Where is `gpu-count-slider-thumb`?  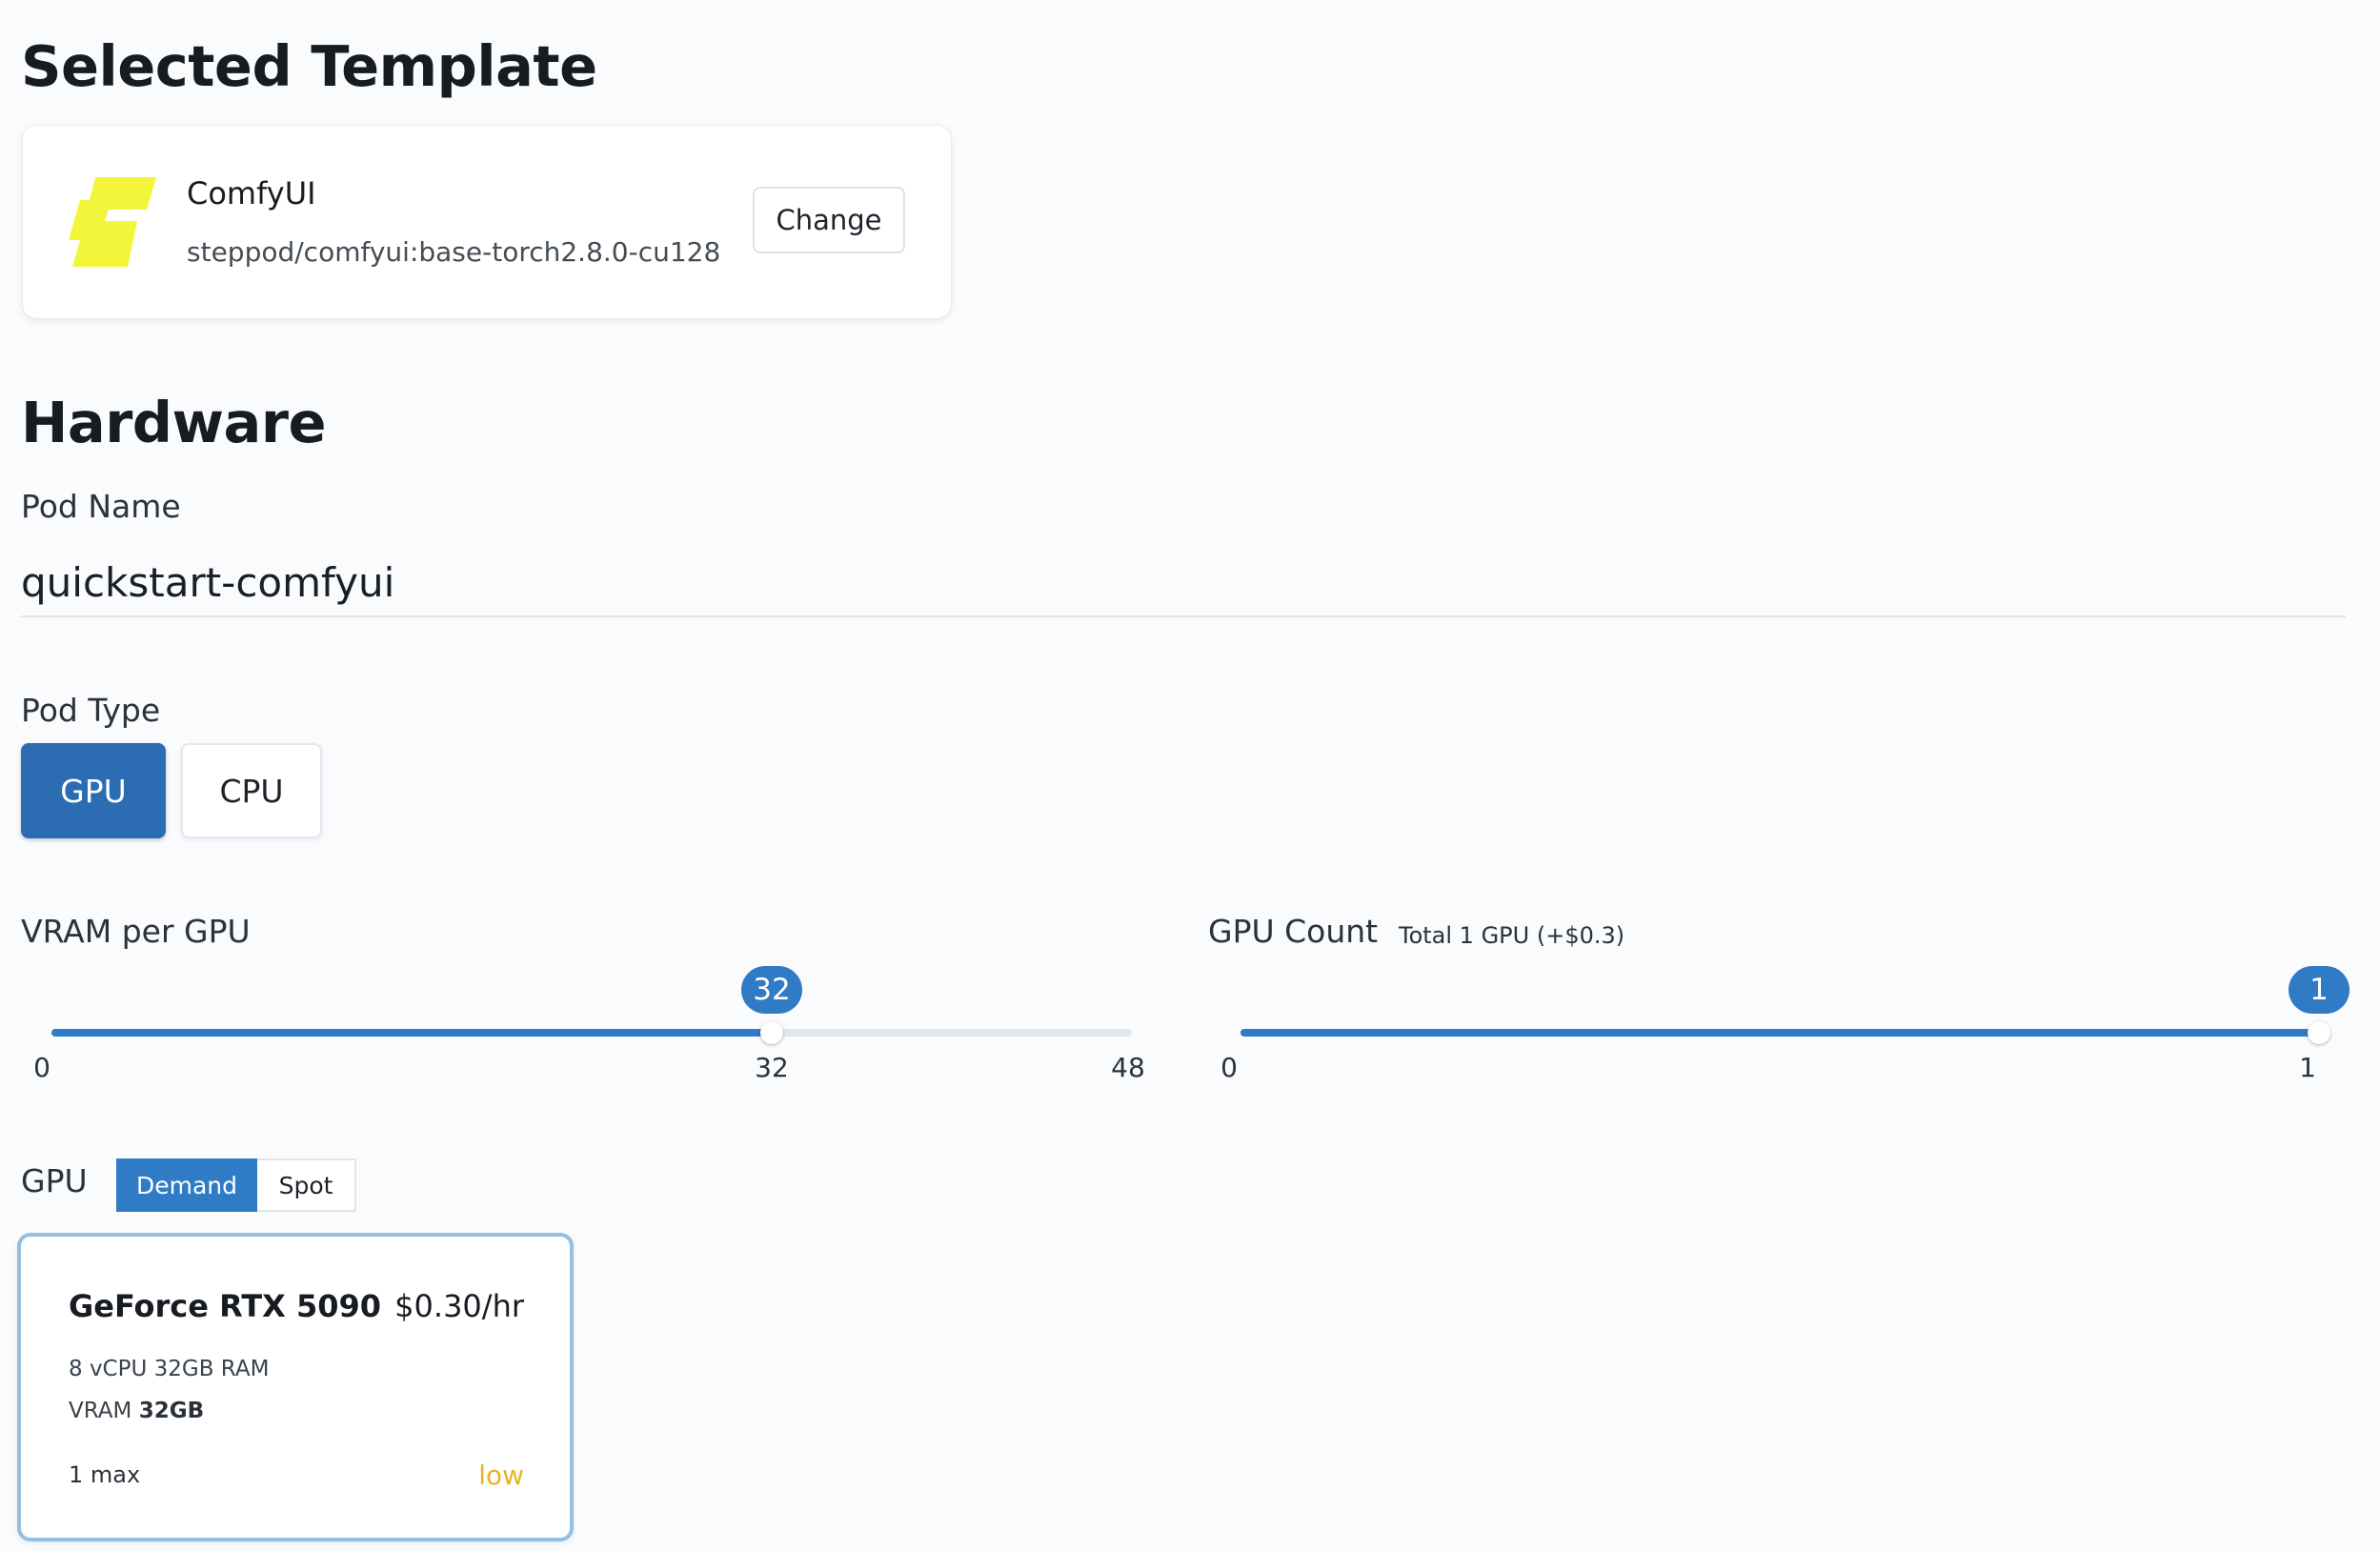 gpu-count-slider-thumb is located at coordinates (2319, 1032).